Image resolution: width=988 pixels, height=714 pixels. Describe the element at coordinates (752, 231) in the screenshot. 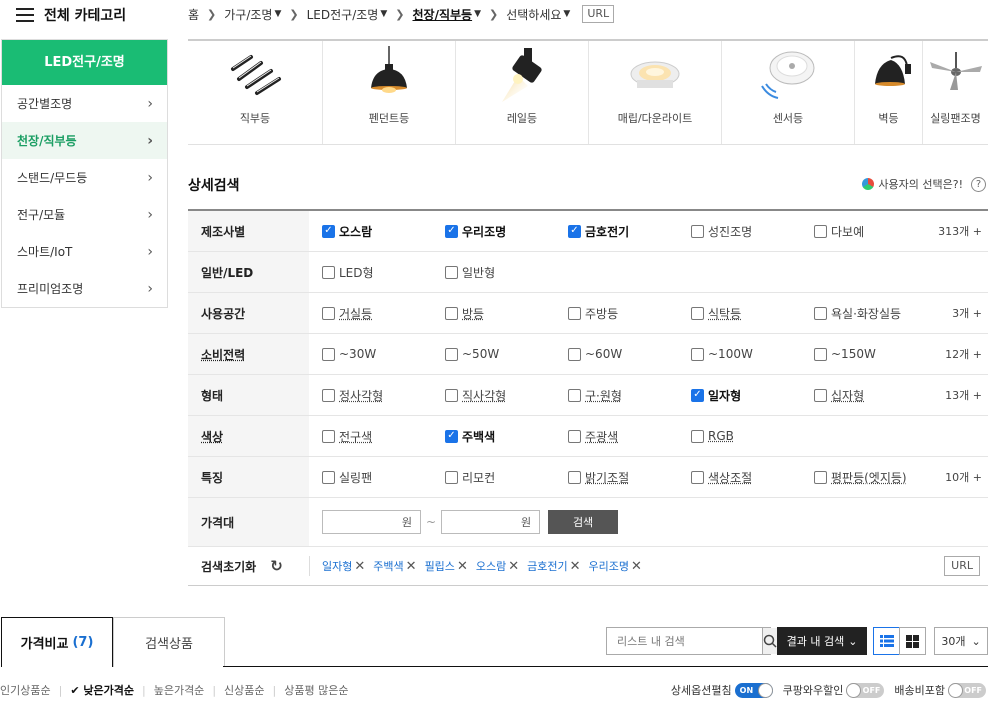

I see `filter-option: 성진조명` at that location.